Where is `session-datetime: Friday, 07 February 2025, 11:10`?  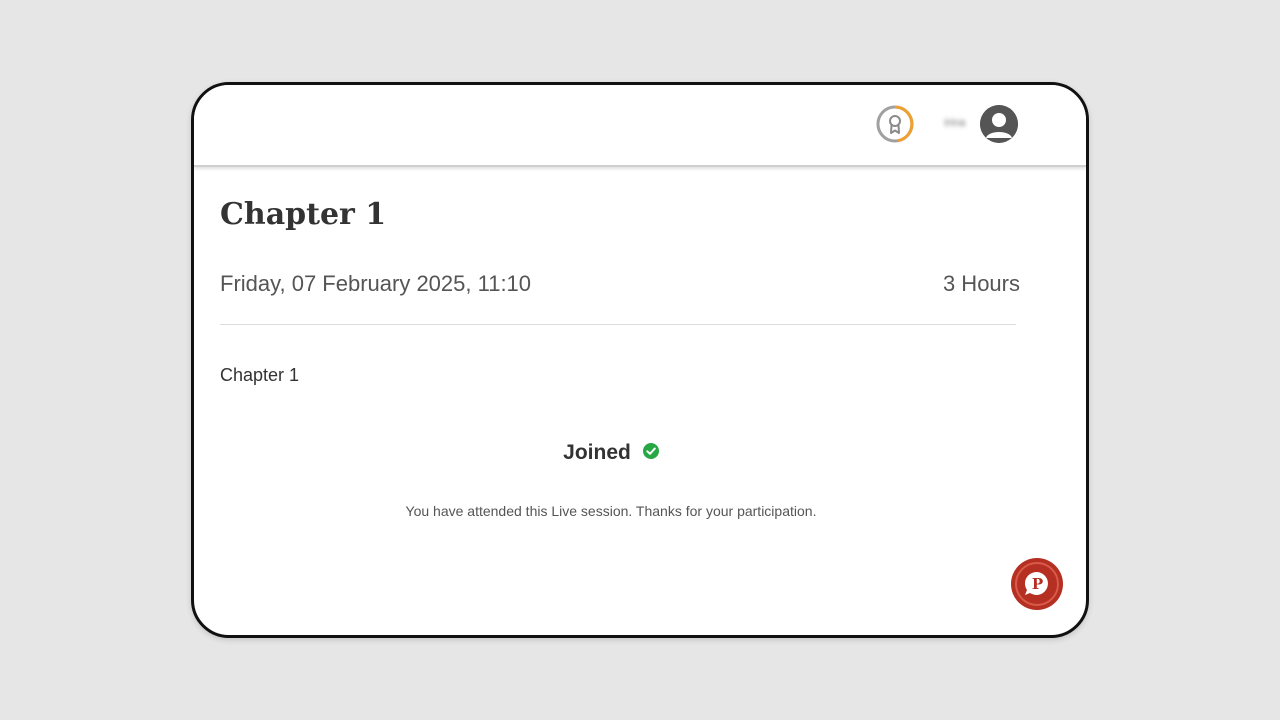
session-datetime: Friday, 07 February 2025, 11:10 is located at coordinates (376, 283).